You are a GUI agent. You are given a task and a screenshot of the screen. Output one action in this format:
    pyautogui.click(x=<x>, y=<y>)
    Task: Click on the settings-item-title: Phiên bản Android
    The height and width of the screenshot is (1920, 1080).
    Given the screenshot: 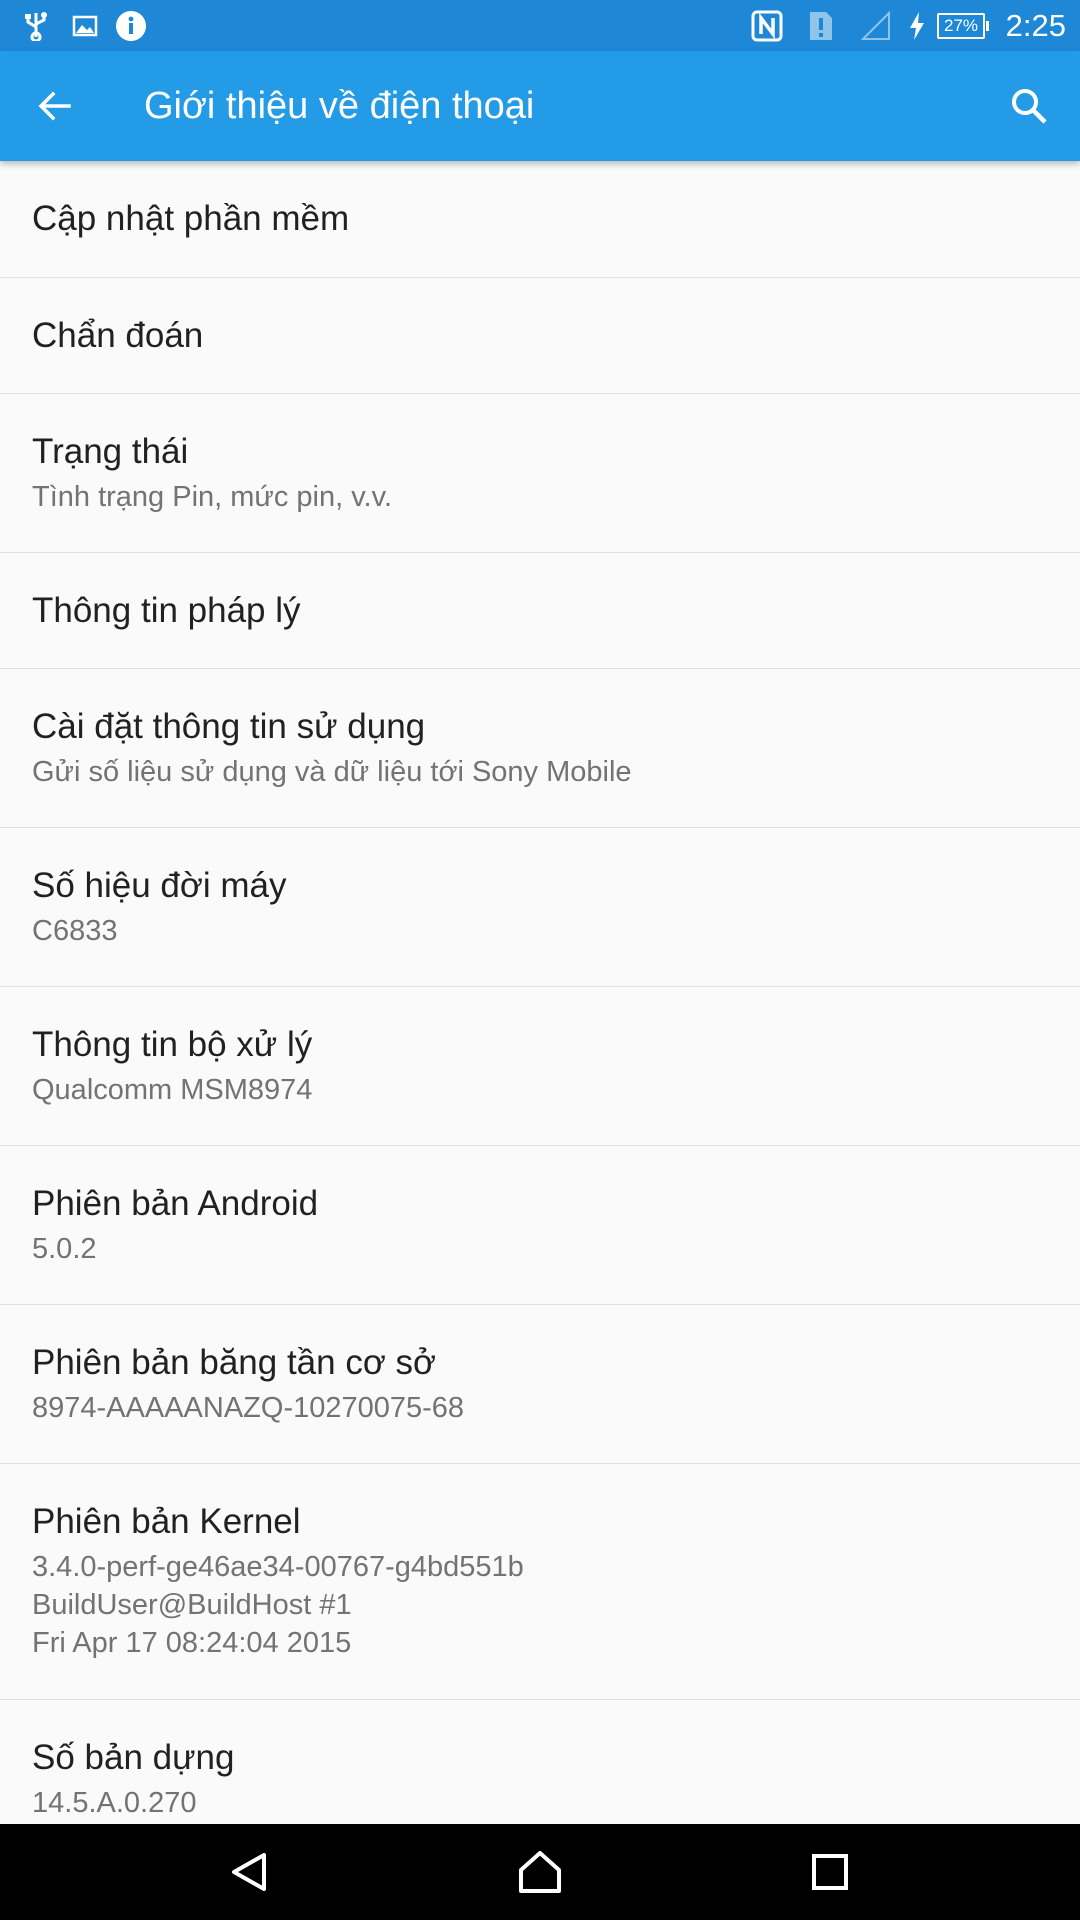 What is the action you would take?
    pyautogui.click(x=175, y=1203)
    